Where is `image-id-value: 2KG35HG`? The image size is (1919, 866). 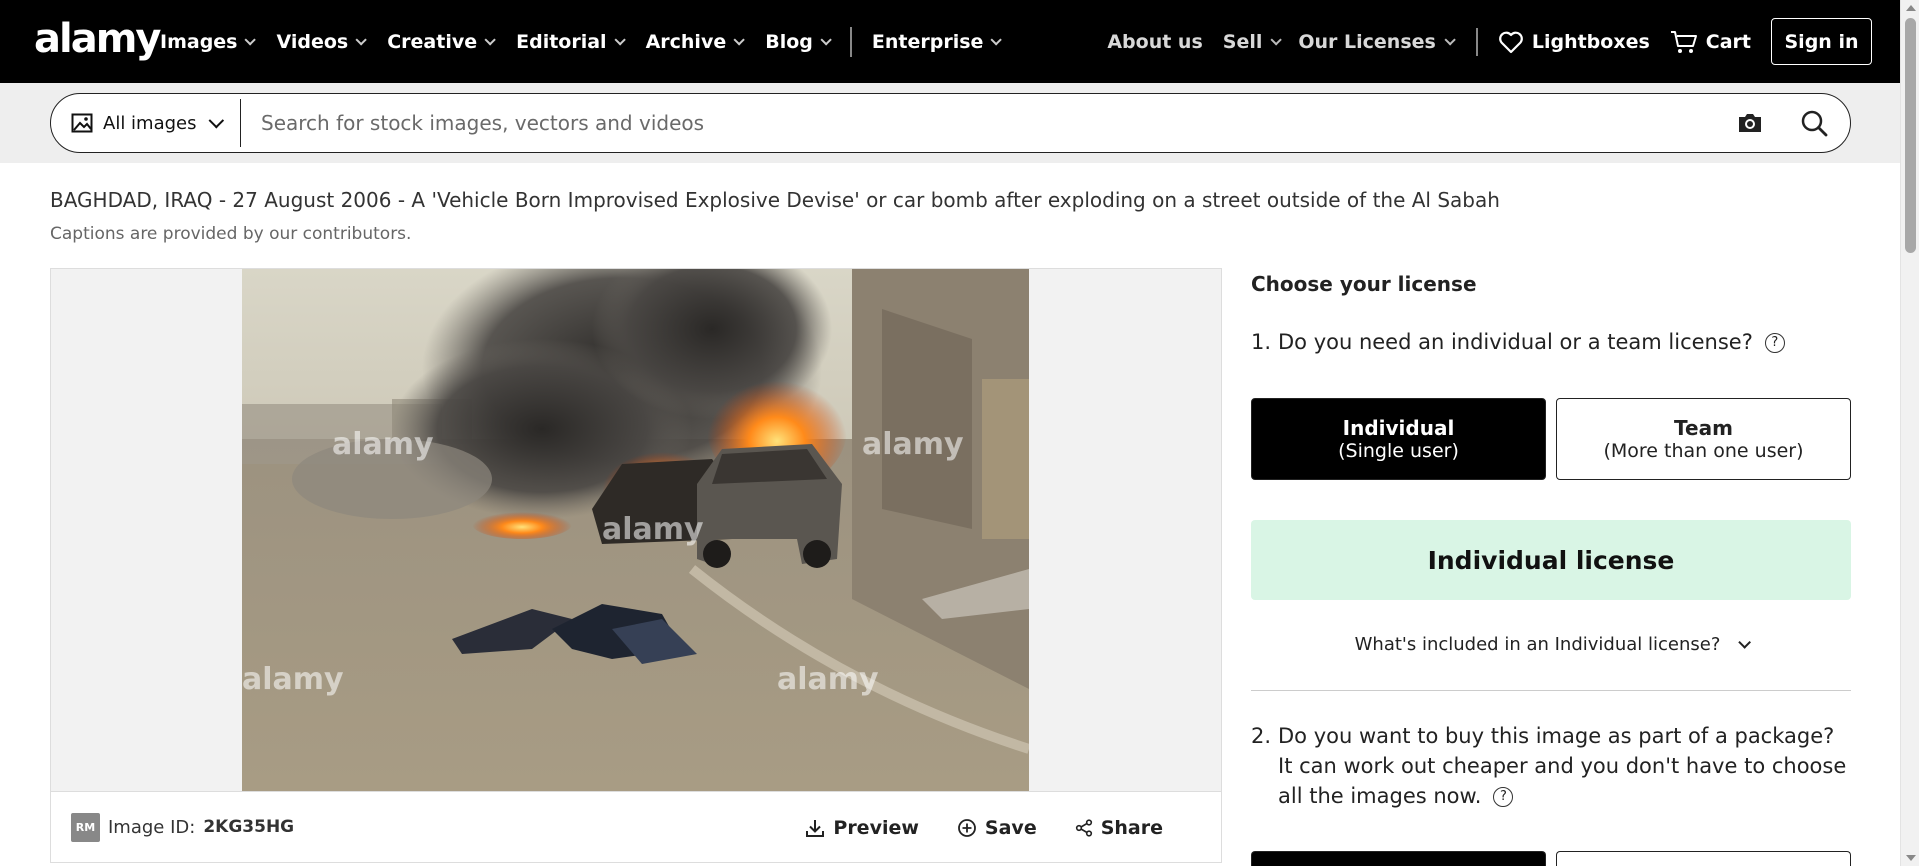 image-id-value: 2KG35HG is located at coordinates (249, 827).